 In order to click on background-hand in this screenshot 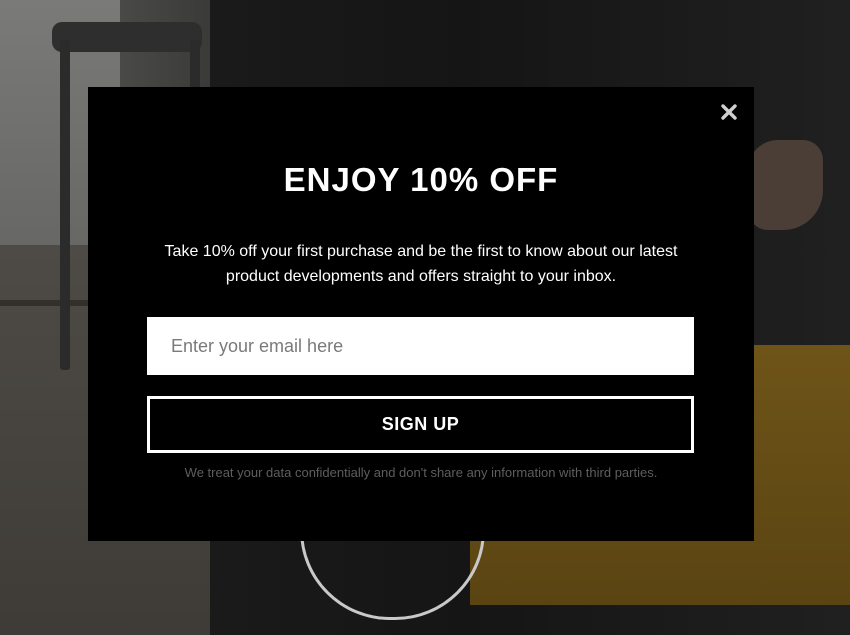, I will do `click(785, 185)`.